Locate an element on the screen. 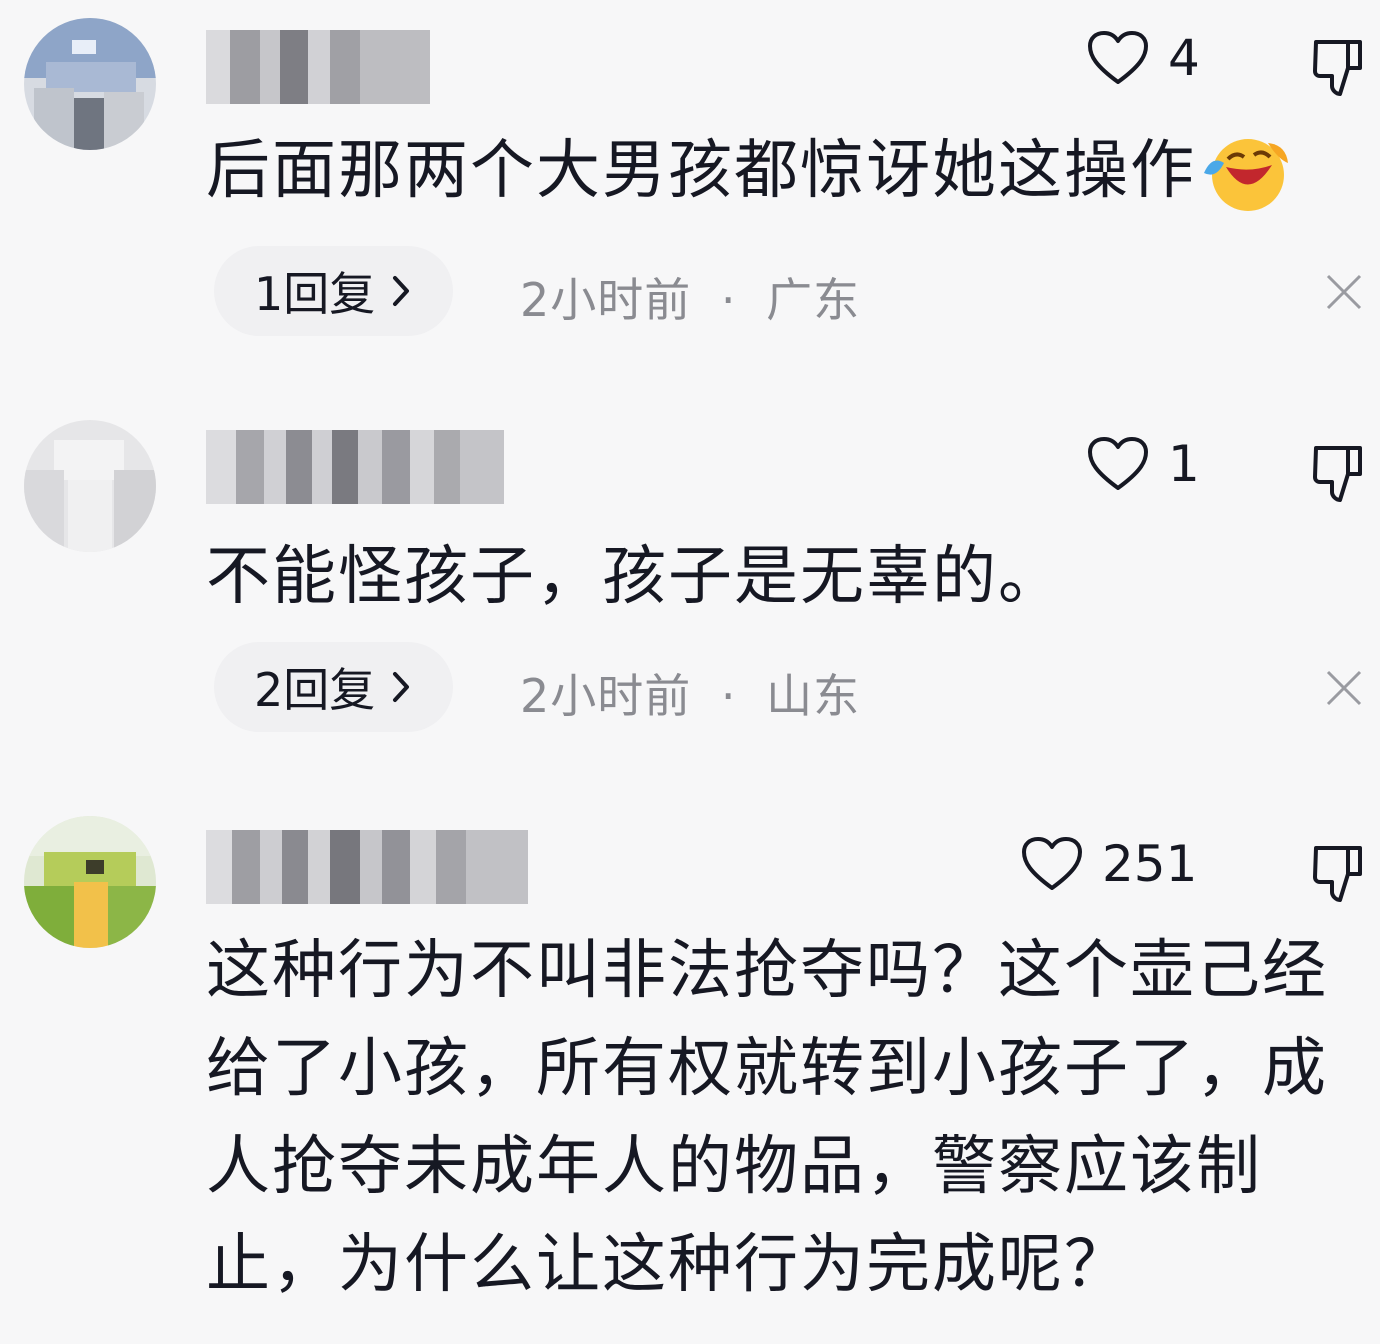 The width and height of the screenshot is (1380, 1344). replies-button: 1回复 is located at coordinates (334, 291).